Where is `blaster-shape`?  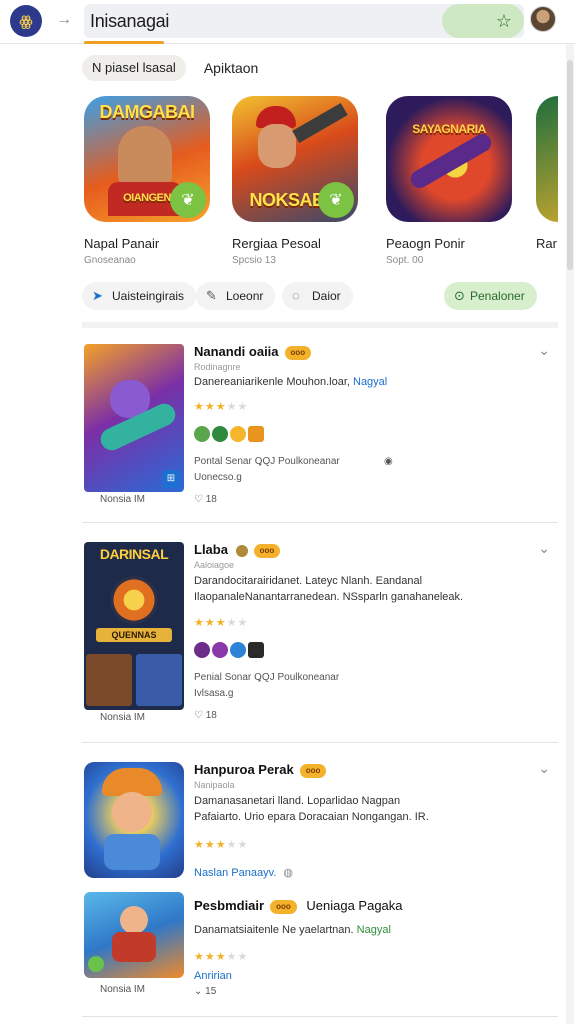
blaster-shape is located at coordinates (451, 161).